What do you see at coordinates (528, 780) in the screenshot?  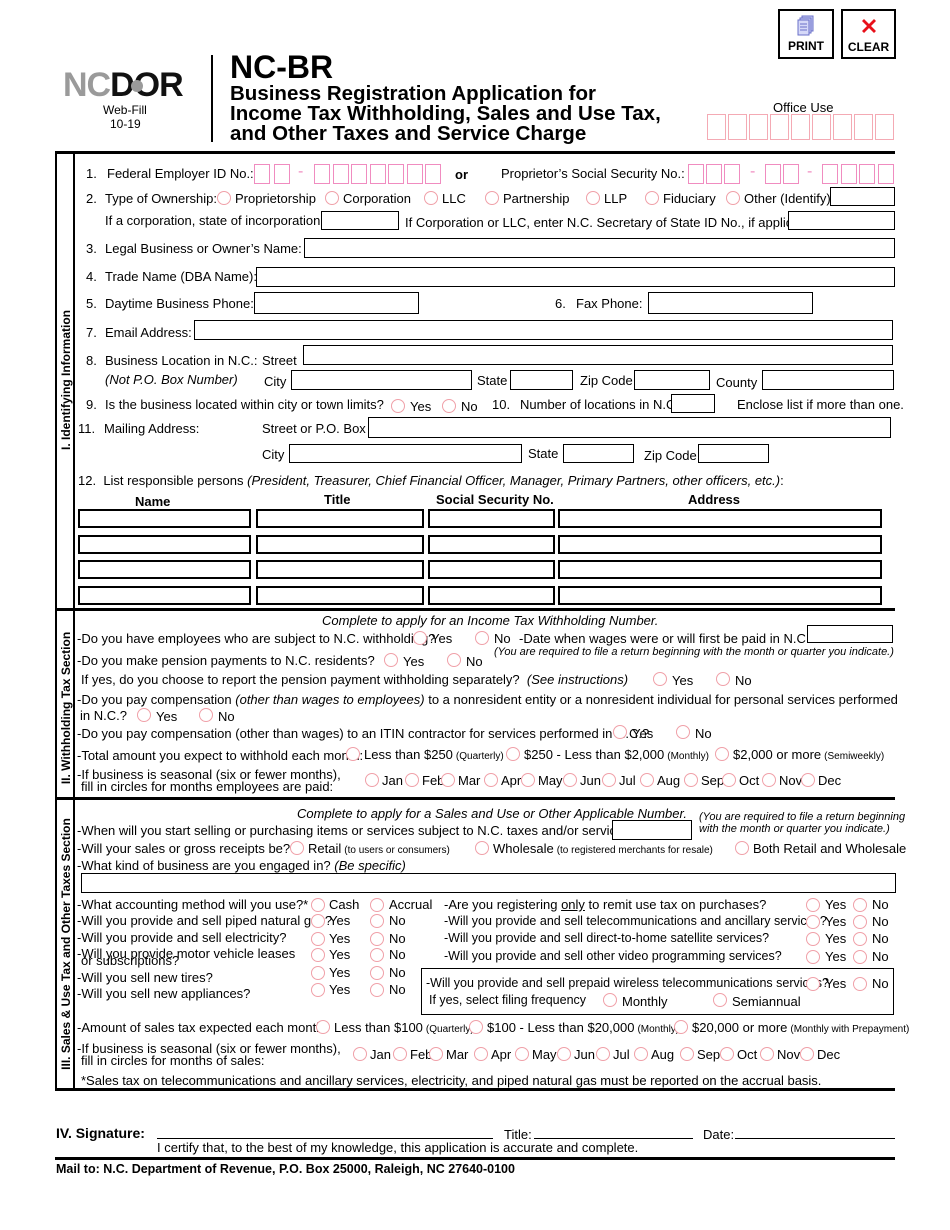 I see `wh-month-may-radio` at bounding box center [528, 780].